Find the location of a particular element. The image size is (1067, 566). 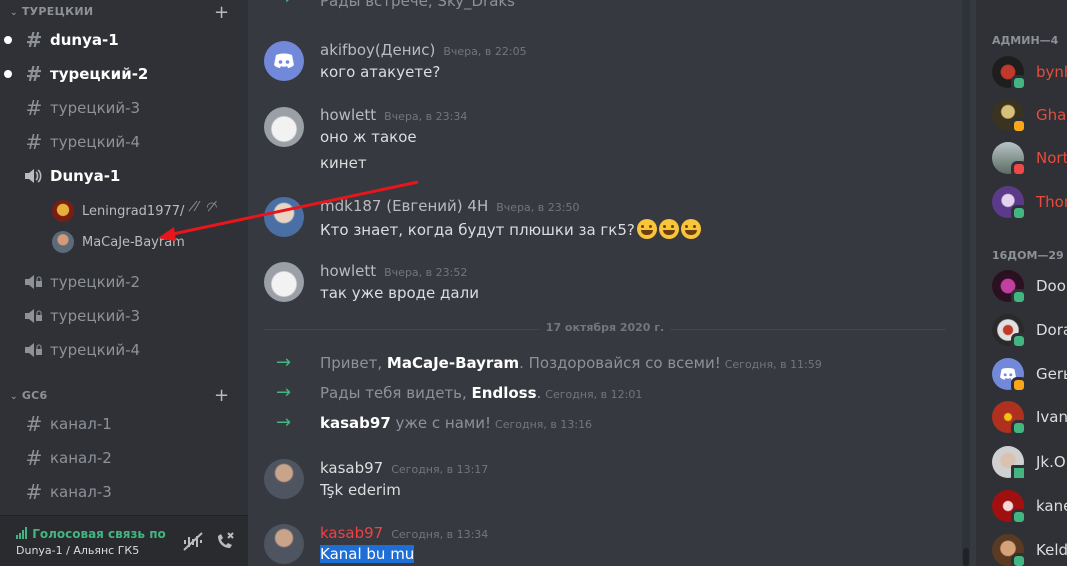

message-text: кого атакуете? is located at coordinates (380, 72).